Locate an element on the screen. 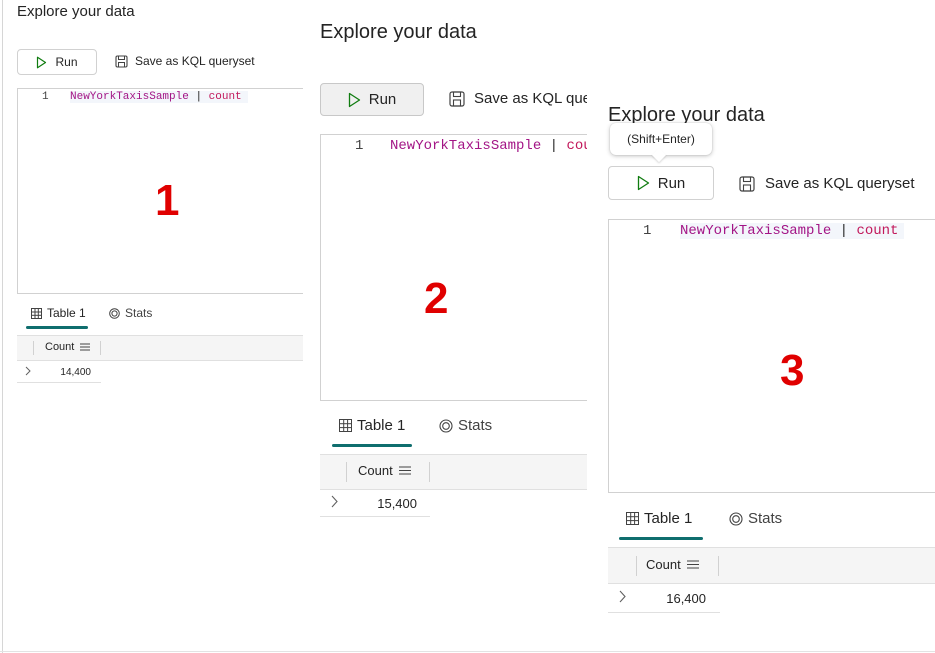  save-kql-queryset-button: Save as KQL que is located at coordinates (518, 98).